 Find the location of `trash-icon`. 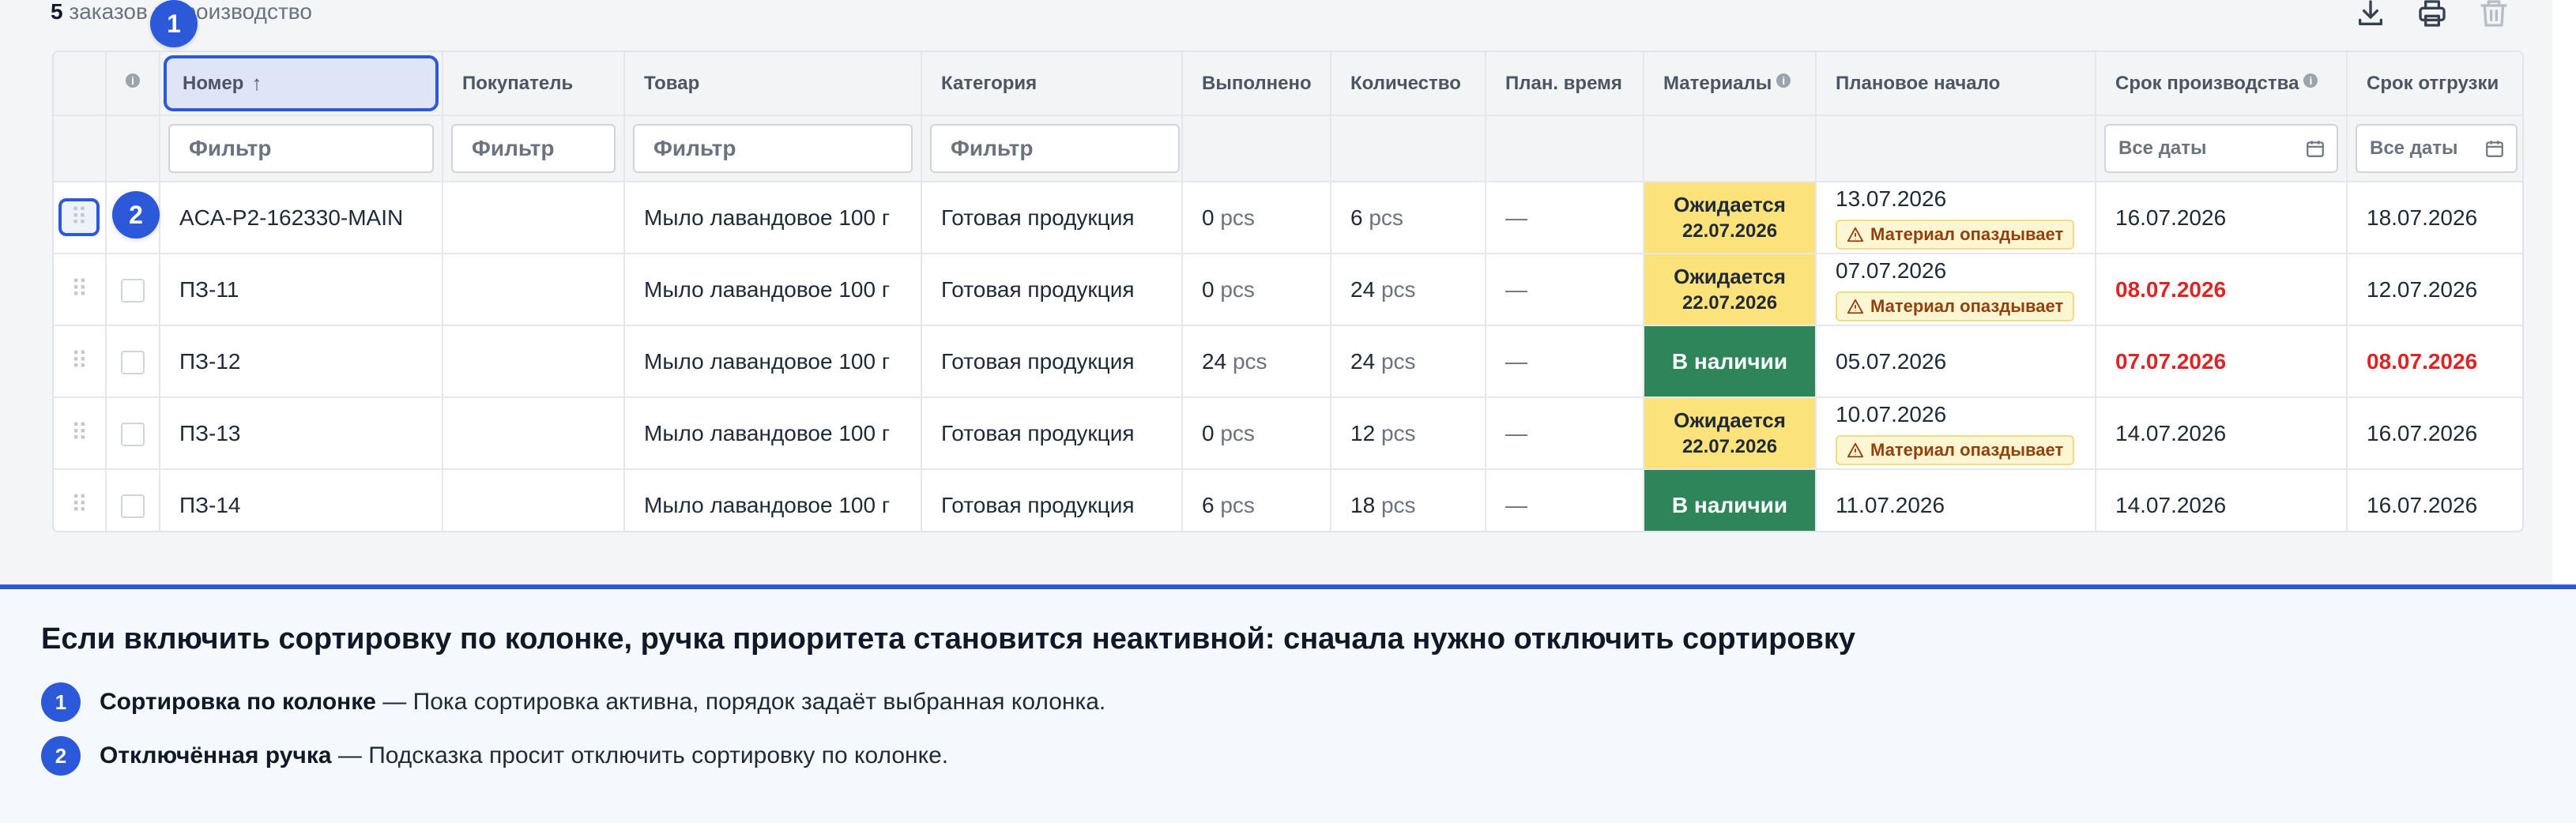

trash-icon is located at coordinates (2493, 14).